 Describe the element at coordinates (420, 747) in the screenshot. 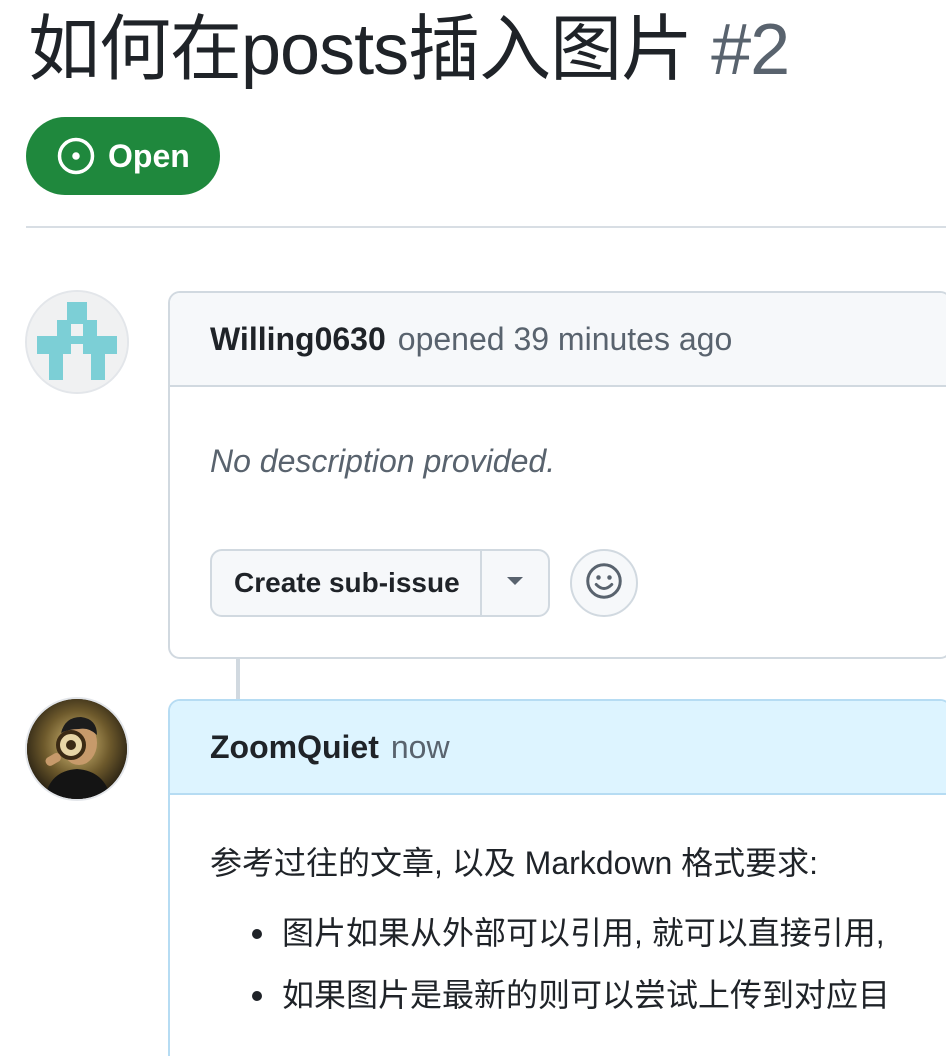

I see `comment-timestamp: now` at that location.